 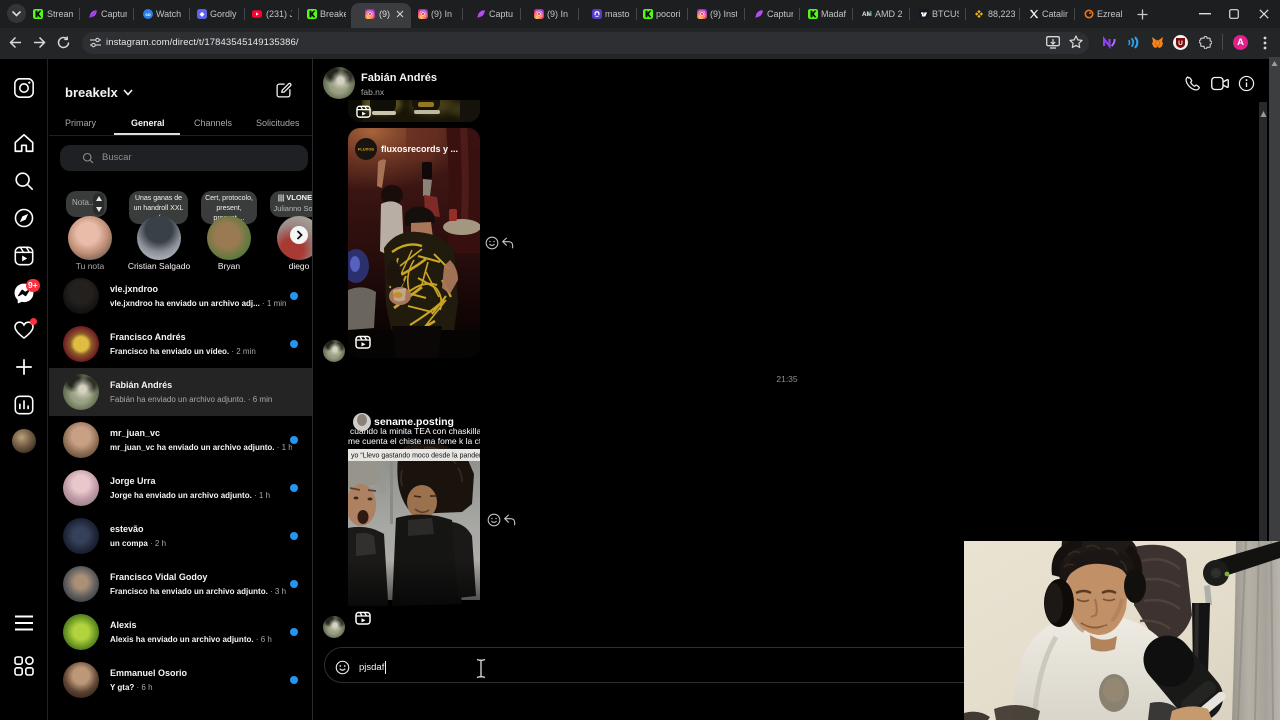 What do you see at coordinates (148, 14) in the screenshot?
I see `svg-text: co` at bounding box center [148, 14].